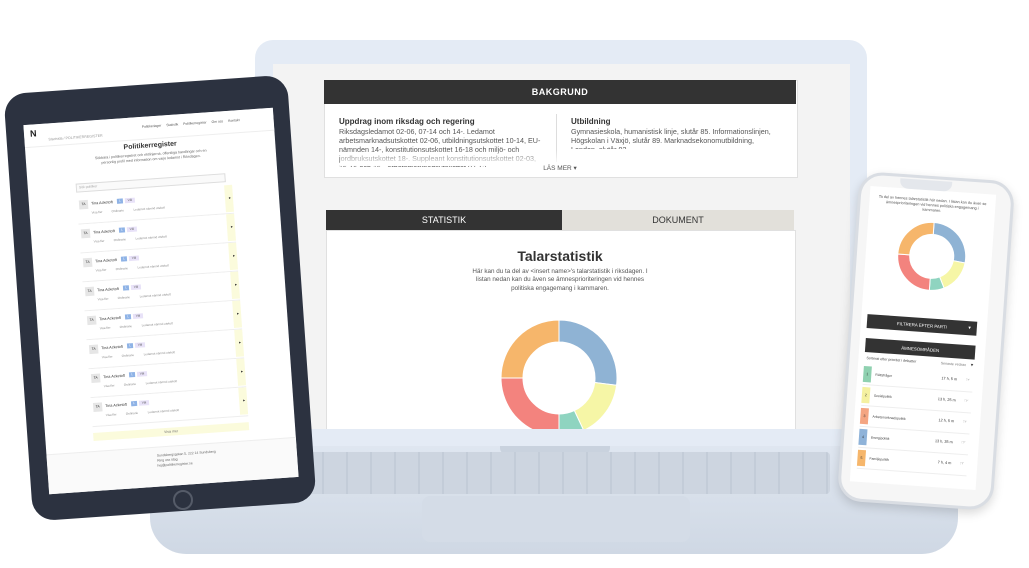  What do you see at coordinates (88, 187) in the screenshot?
I see `search-placeholder: Sök politiker` at bounding box center [88, 187].